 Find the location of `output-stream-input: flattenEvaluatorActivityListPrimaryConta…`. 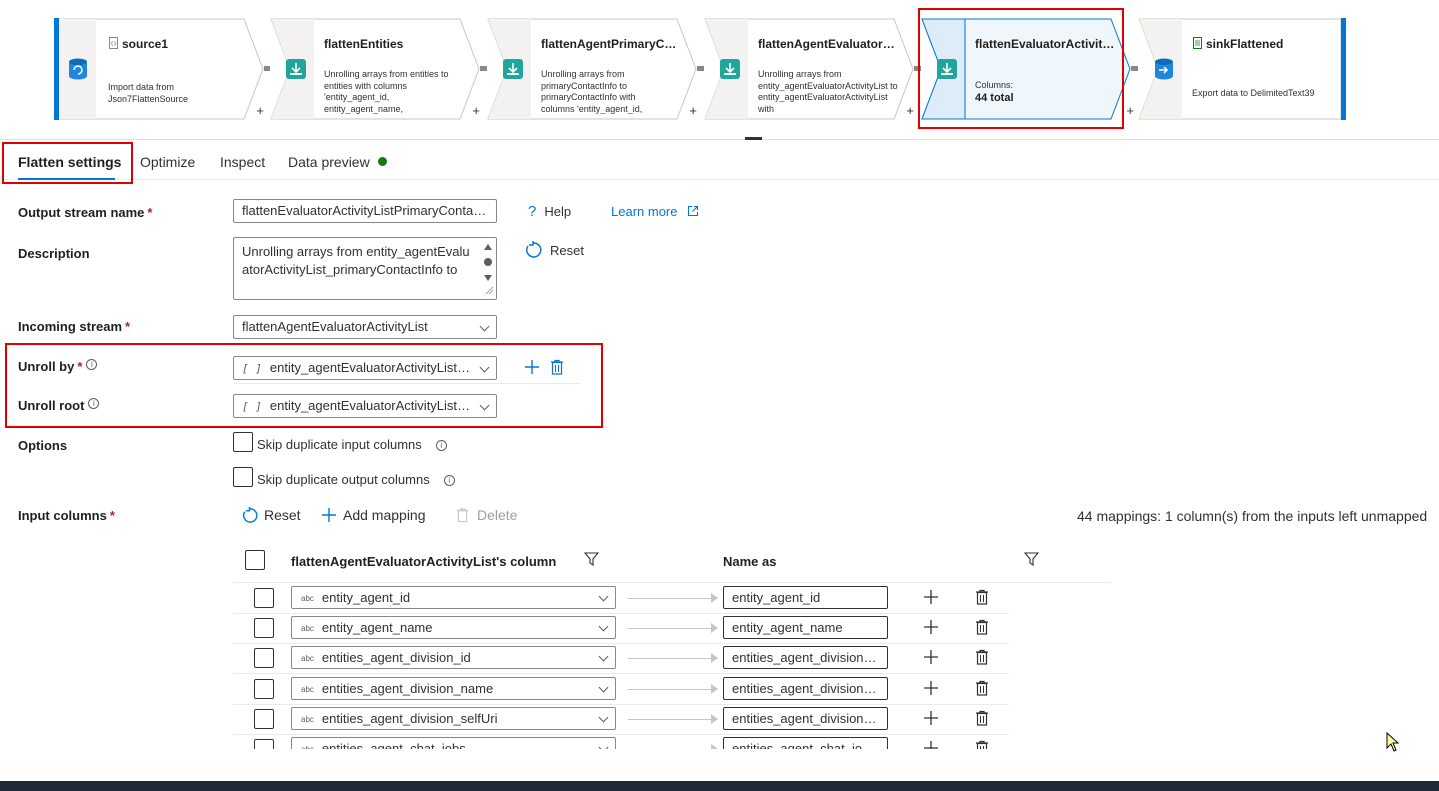

output-stream-input: flattenEvaluatorActivityListPrimaryConta… is located at coordinates (365, 211).